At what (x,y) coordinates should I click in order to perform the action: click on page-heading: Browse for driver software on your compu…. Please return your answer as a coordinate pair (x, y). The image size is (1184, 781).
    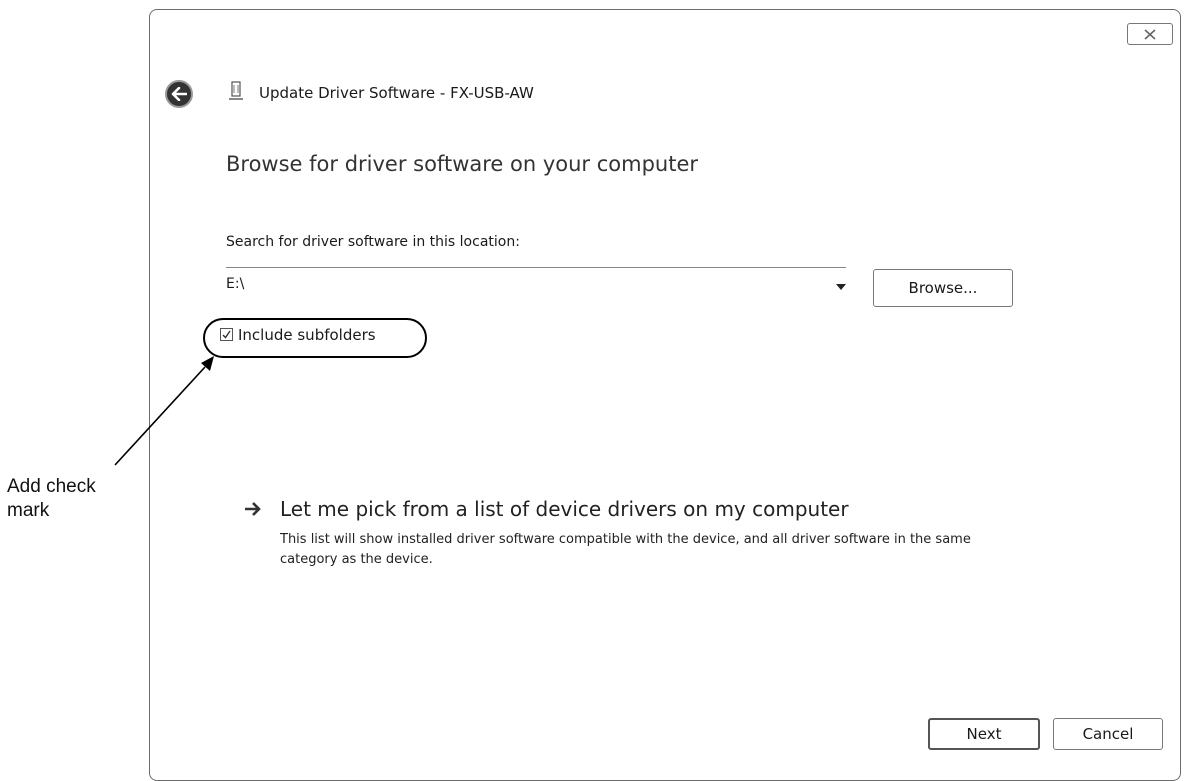
    Looking at the image, I should click on (462, 164).